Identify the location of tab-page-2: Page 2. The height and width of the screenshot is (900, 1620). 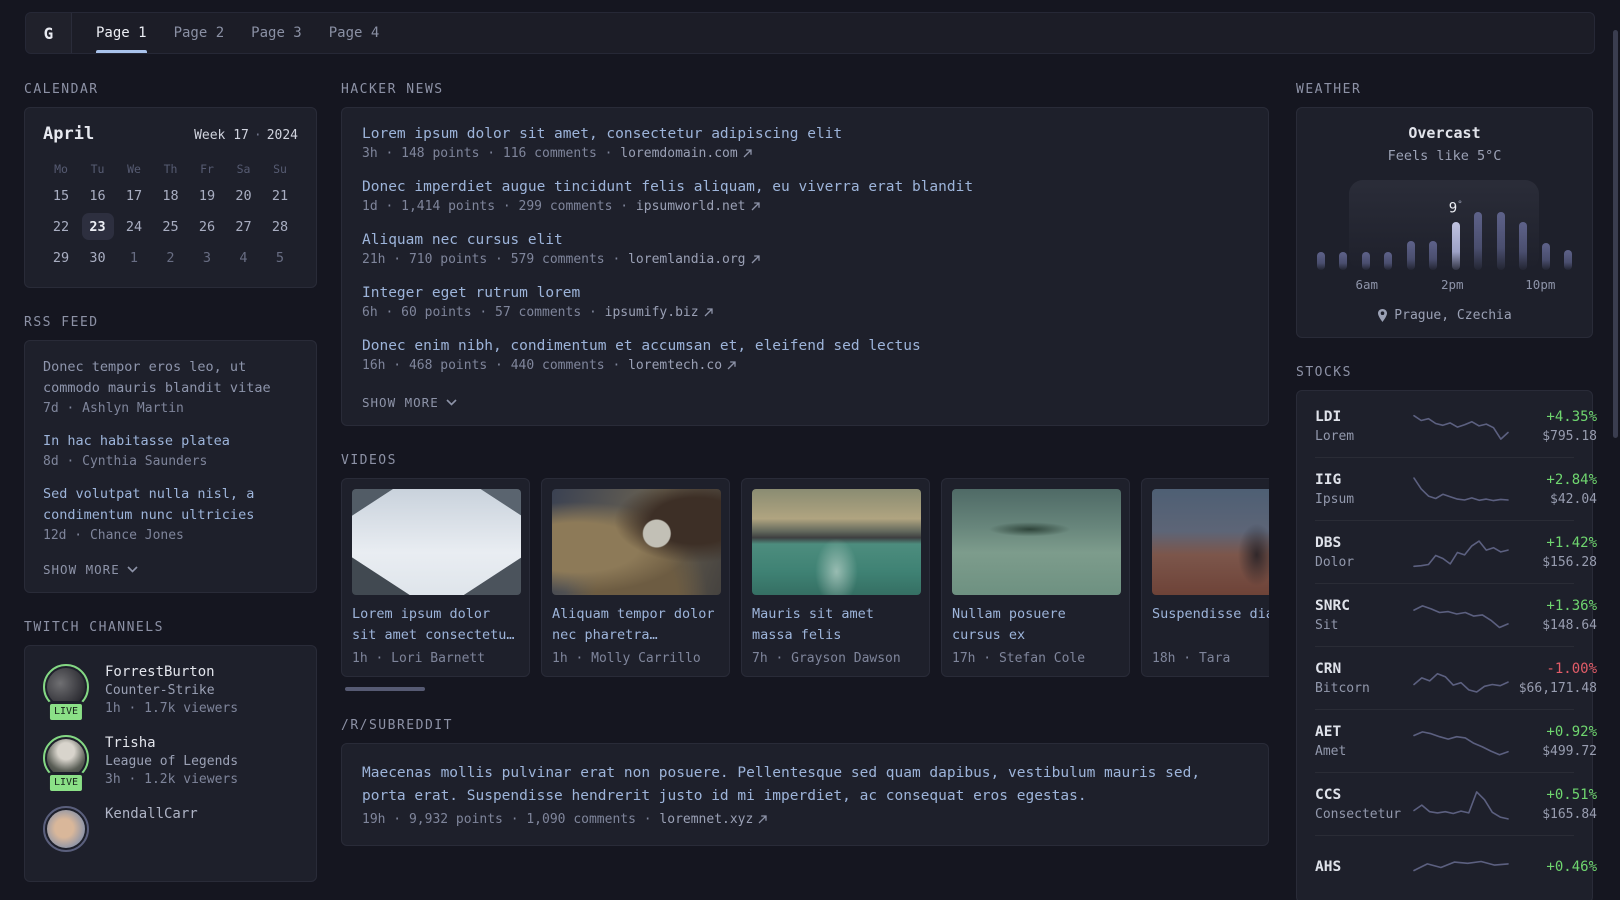
(199, 33).